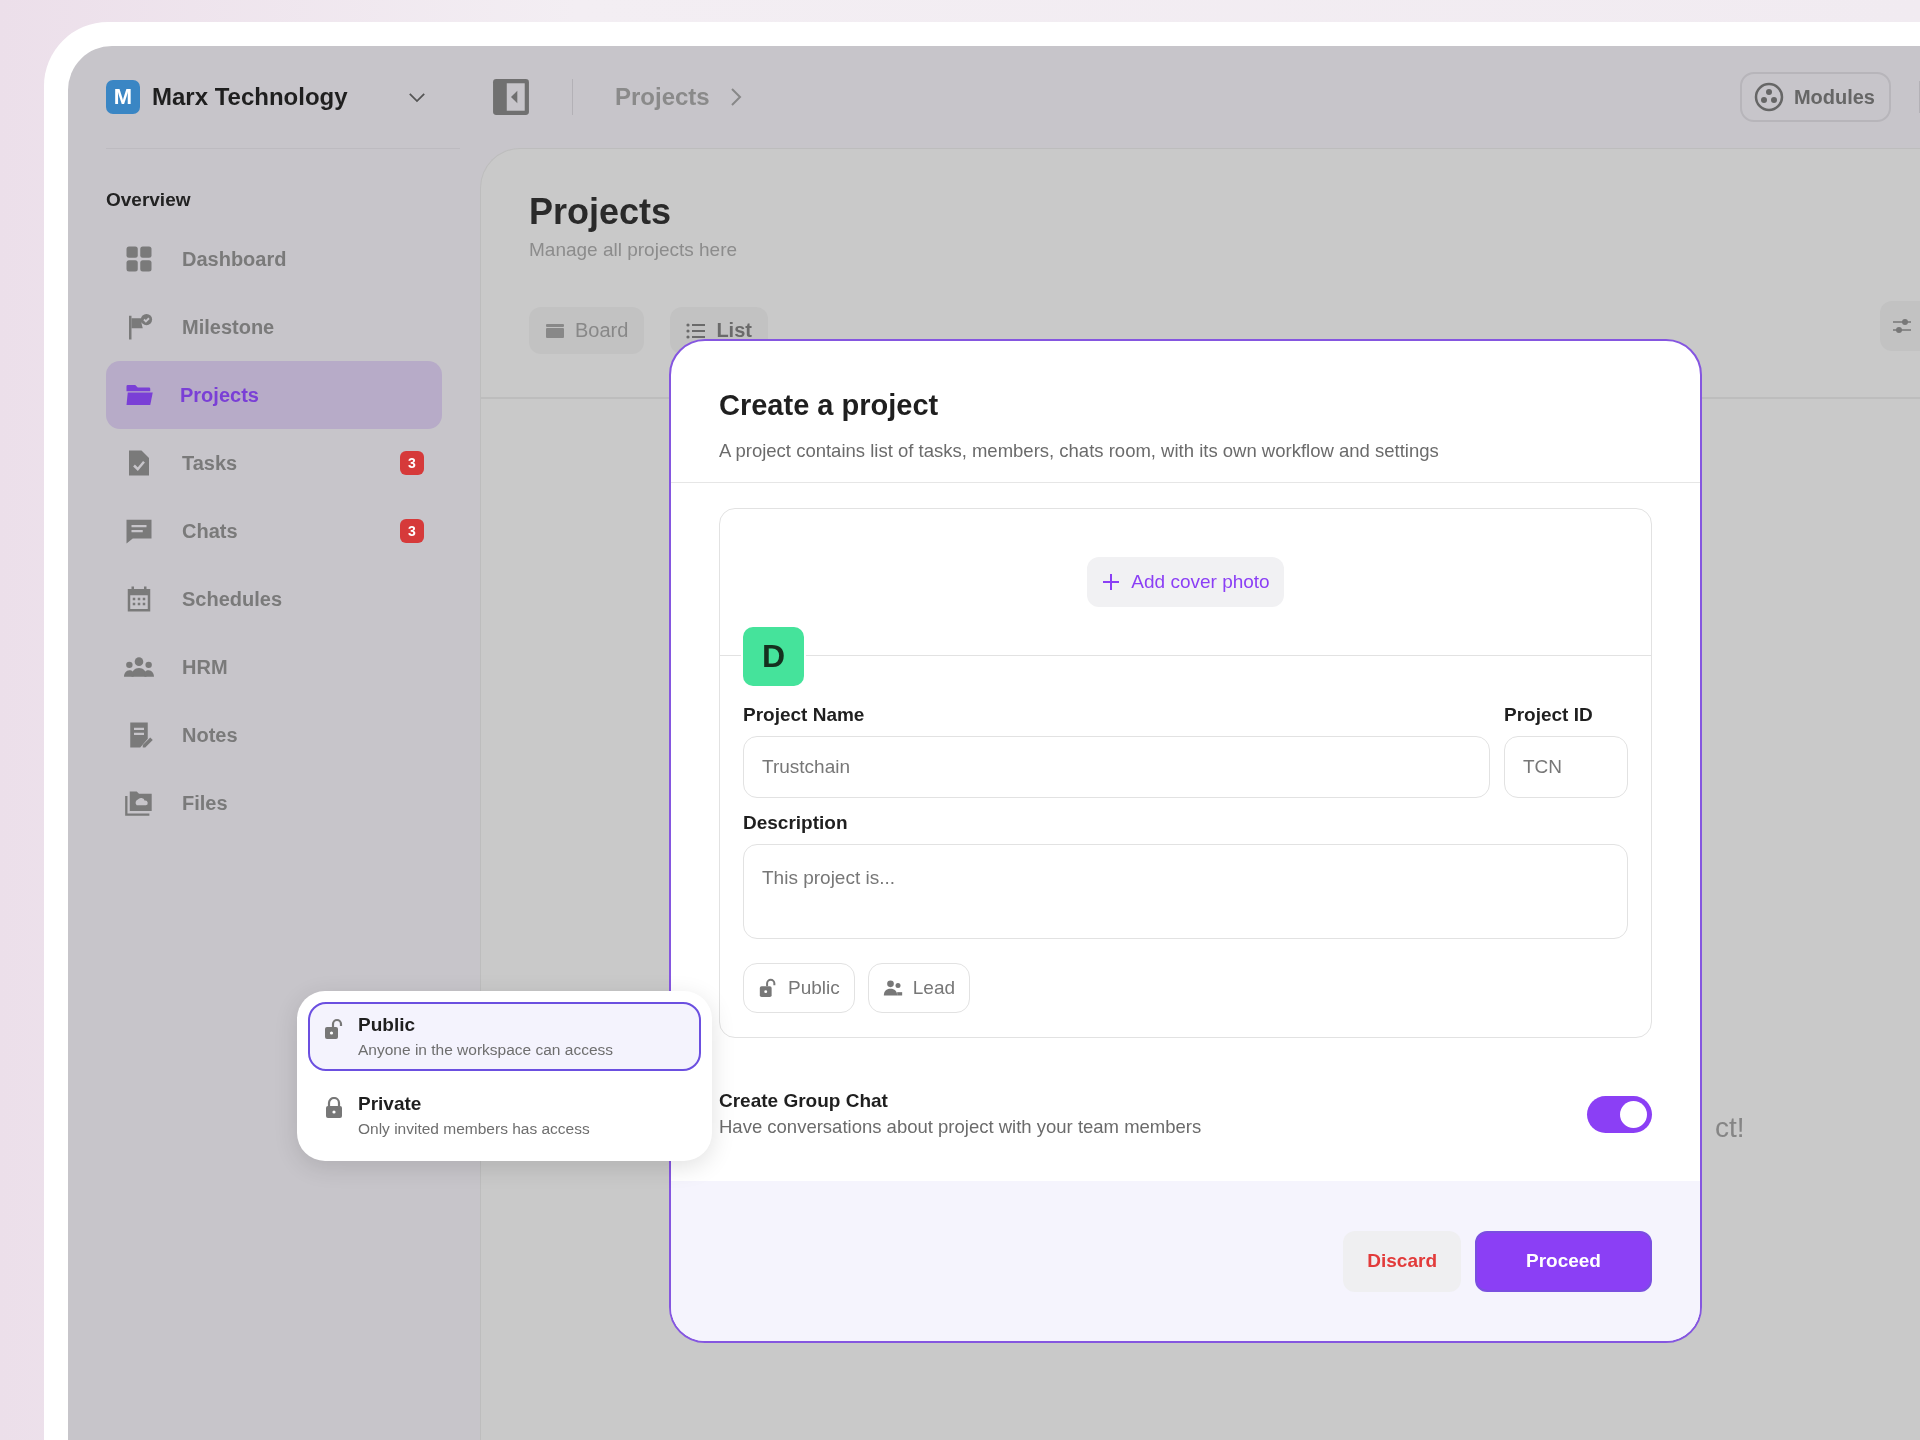 This screenshot has height=1440, width=1920. Describe the element at coordinates (773, 656) in the screenshot. I see `project-avatar: D` at that location.